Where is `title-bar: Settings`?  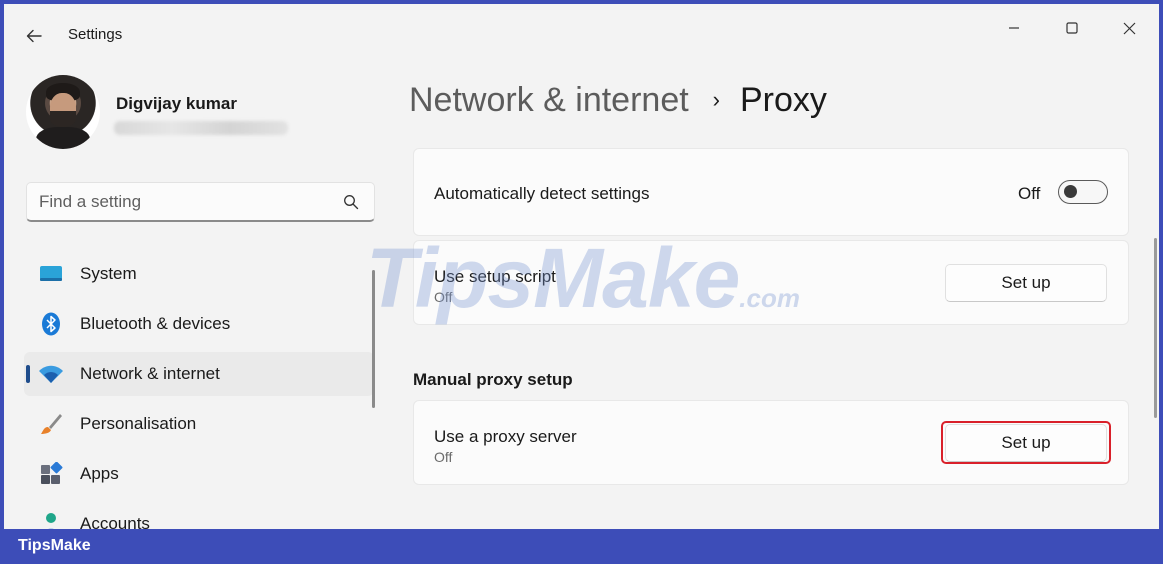
title-bar: Settings is located at coordinates (581, 24).